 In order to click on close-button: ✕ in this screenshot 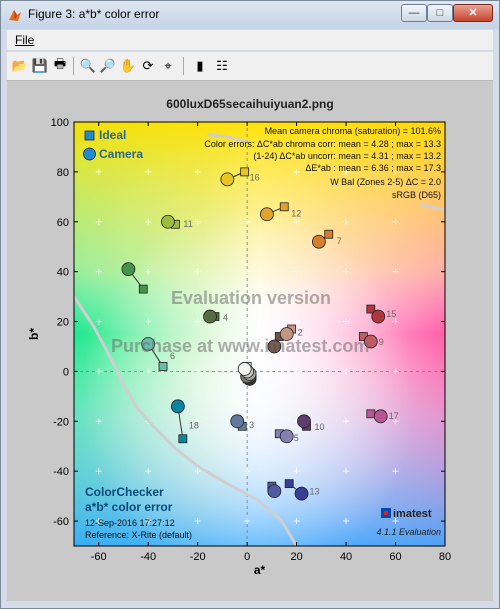, I will do `click(473, 13)`.